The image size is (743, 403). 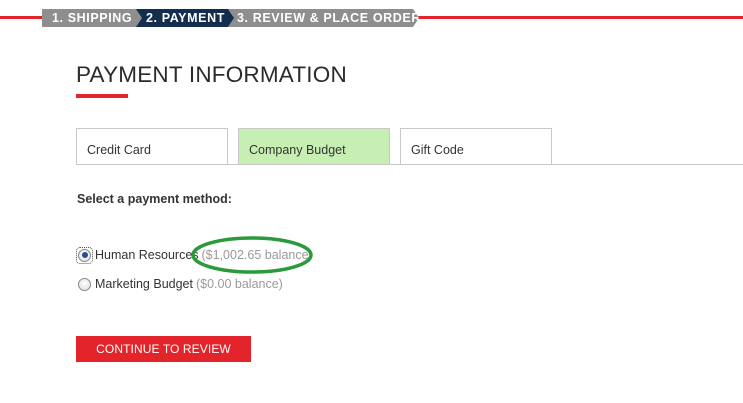 I want to click on page-title: PAYMENT INFORMATION, so click(x=211, y=74).